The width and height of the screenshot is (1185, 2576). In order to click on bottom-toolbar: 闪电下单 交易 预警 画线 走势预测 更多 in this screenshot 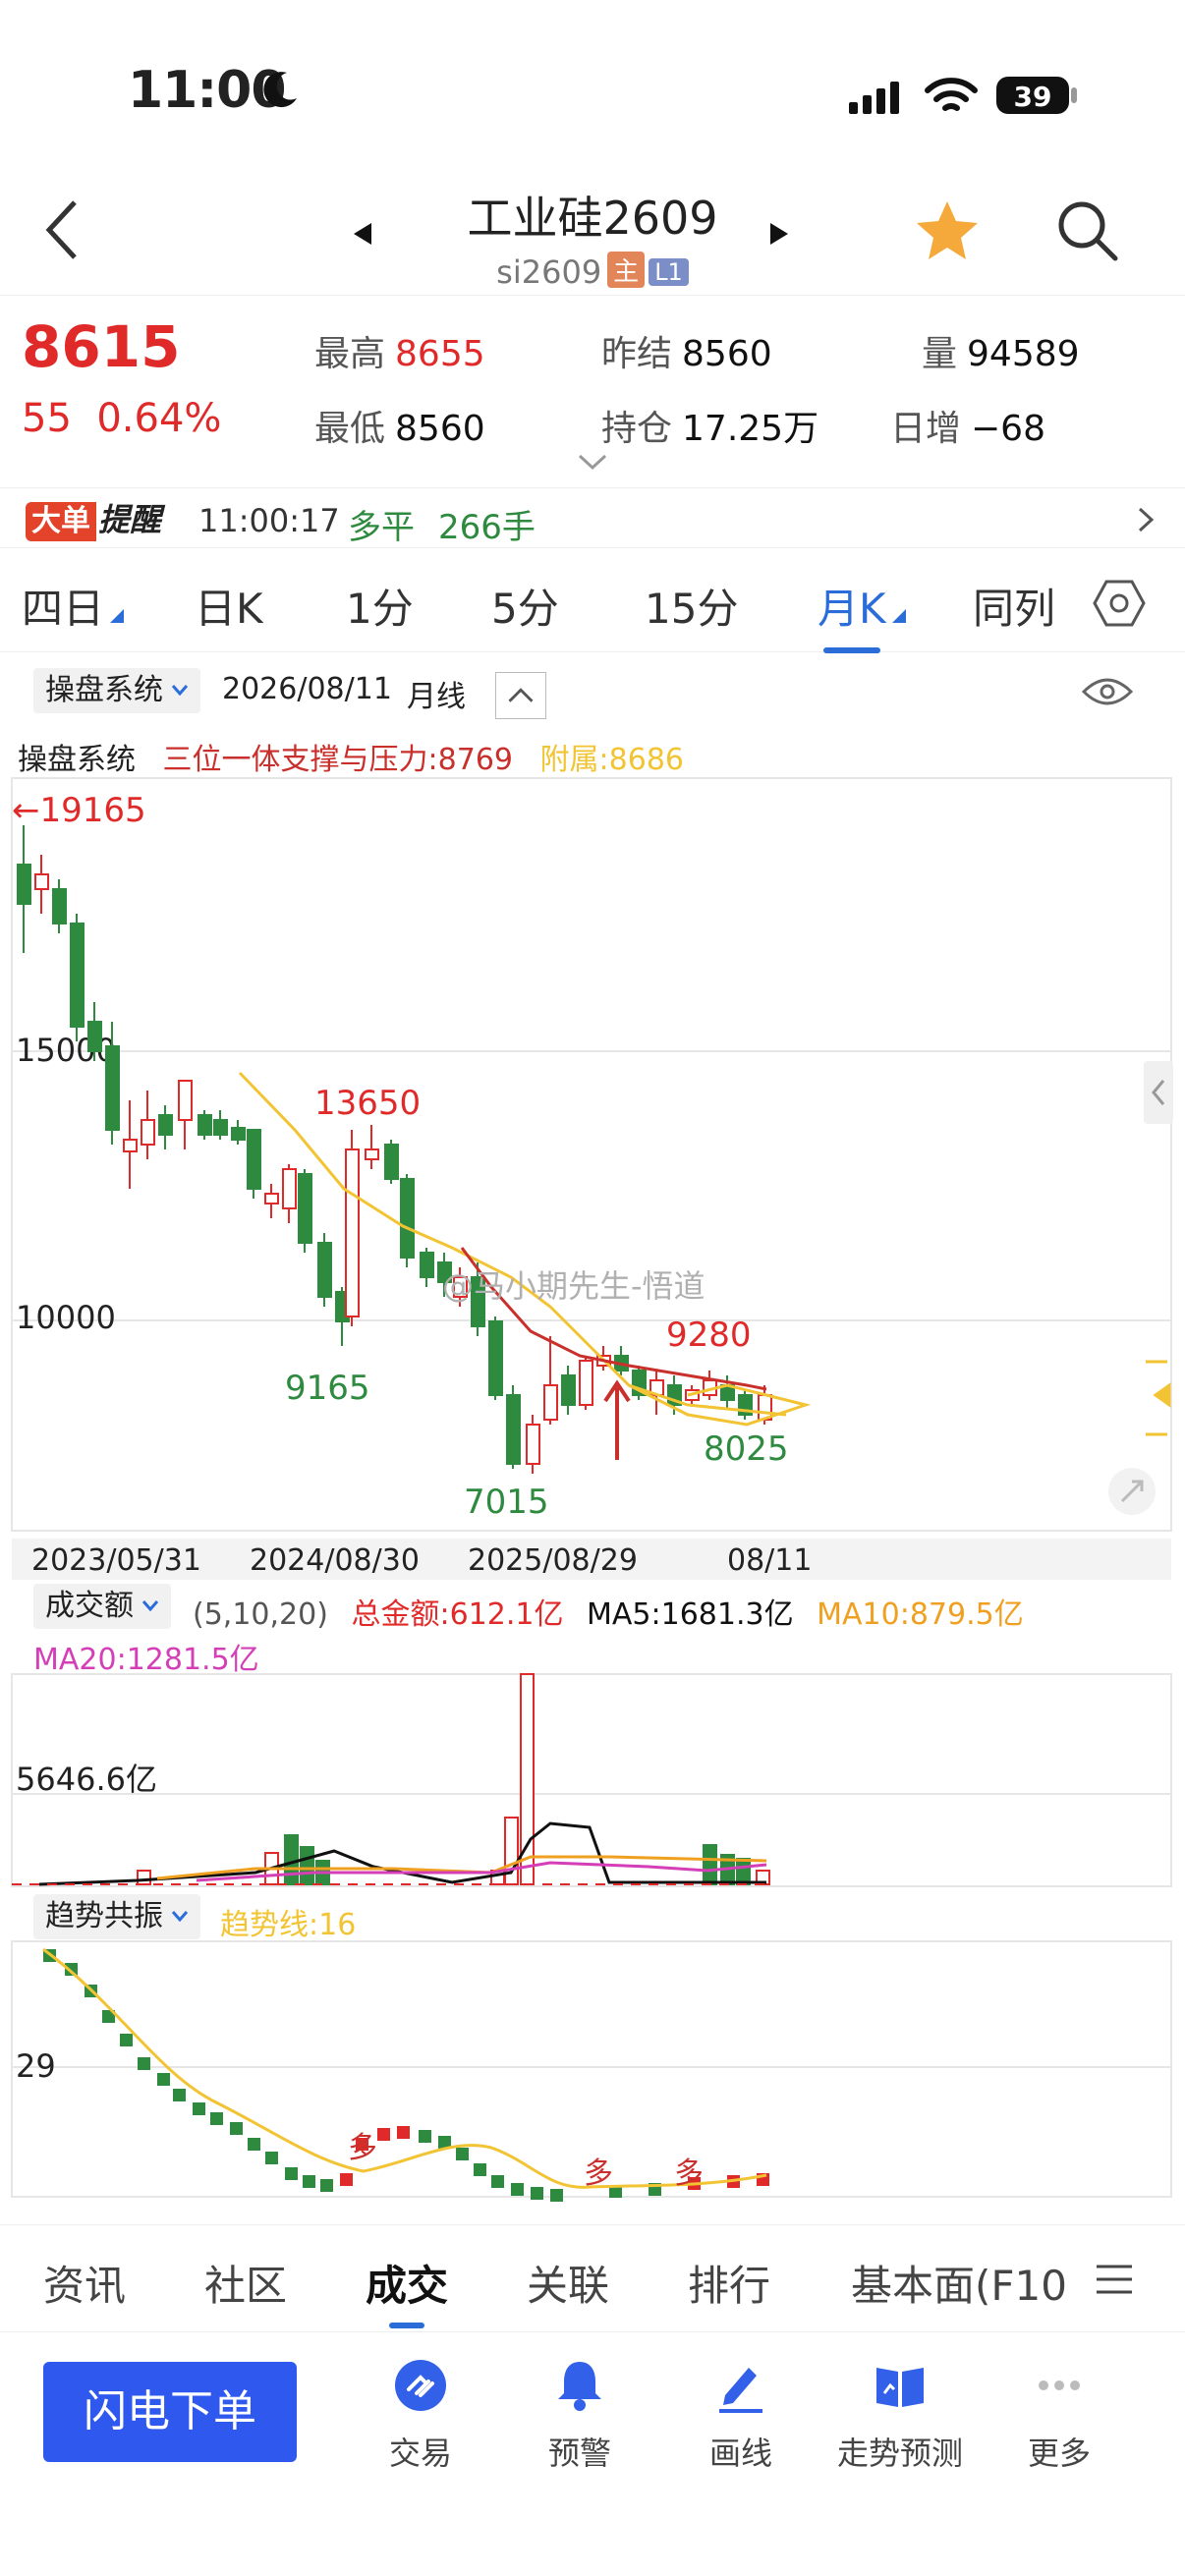, I will do `click(592, 2455)`.